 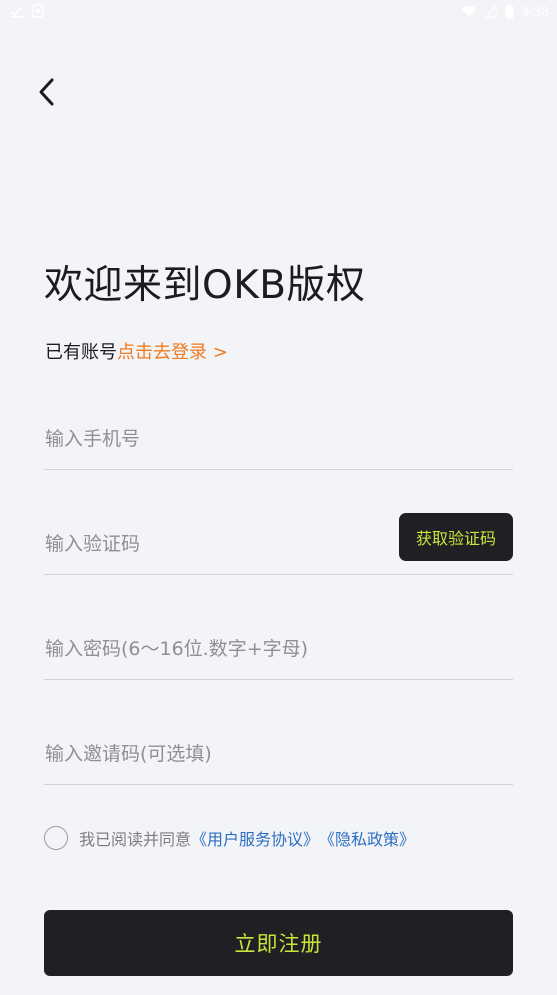 What do you see at coordinates (535, 11) in the screenshot?
I see `status-time: 9:38` at bounding box center [535, 11].